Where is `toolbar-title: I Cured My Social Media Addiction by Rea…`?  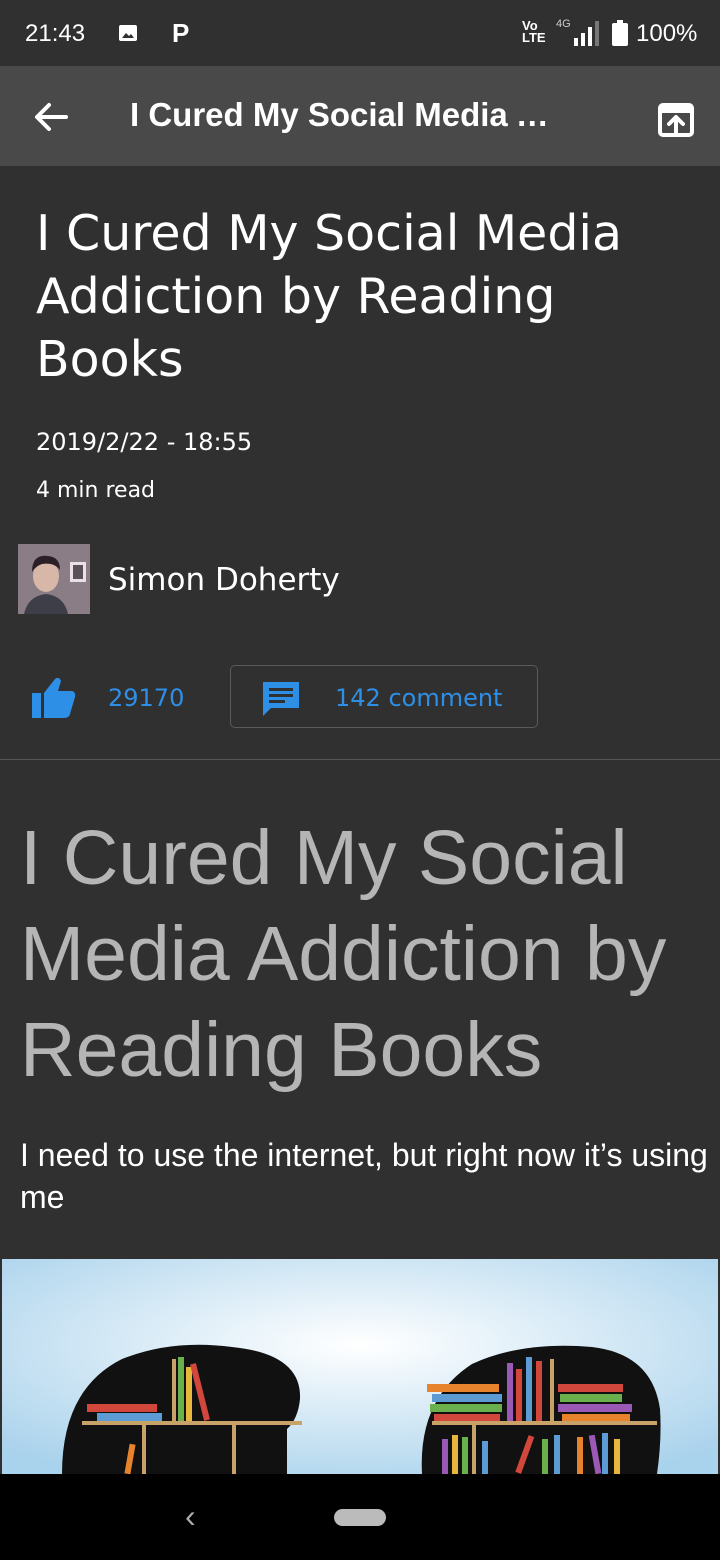 toolbar-title: I Cured My Social Media Addiction by Rea… is located at coordinates (350, 114).